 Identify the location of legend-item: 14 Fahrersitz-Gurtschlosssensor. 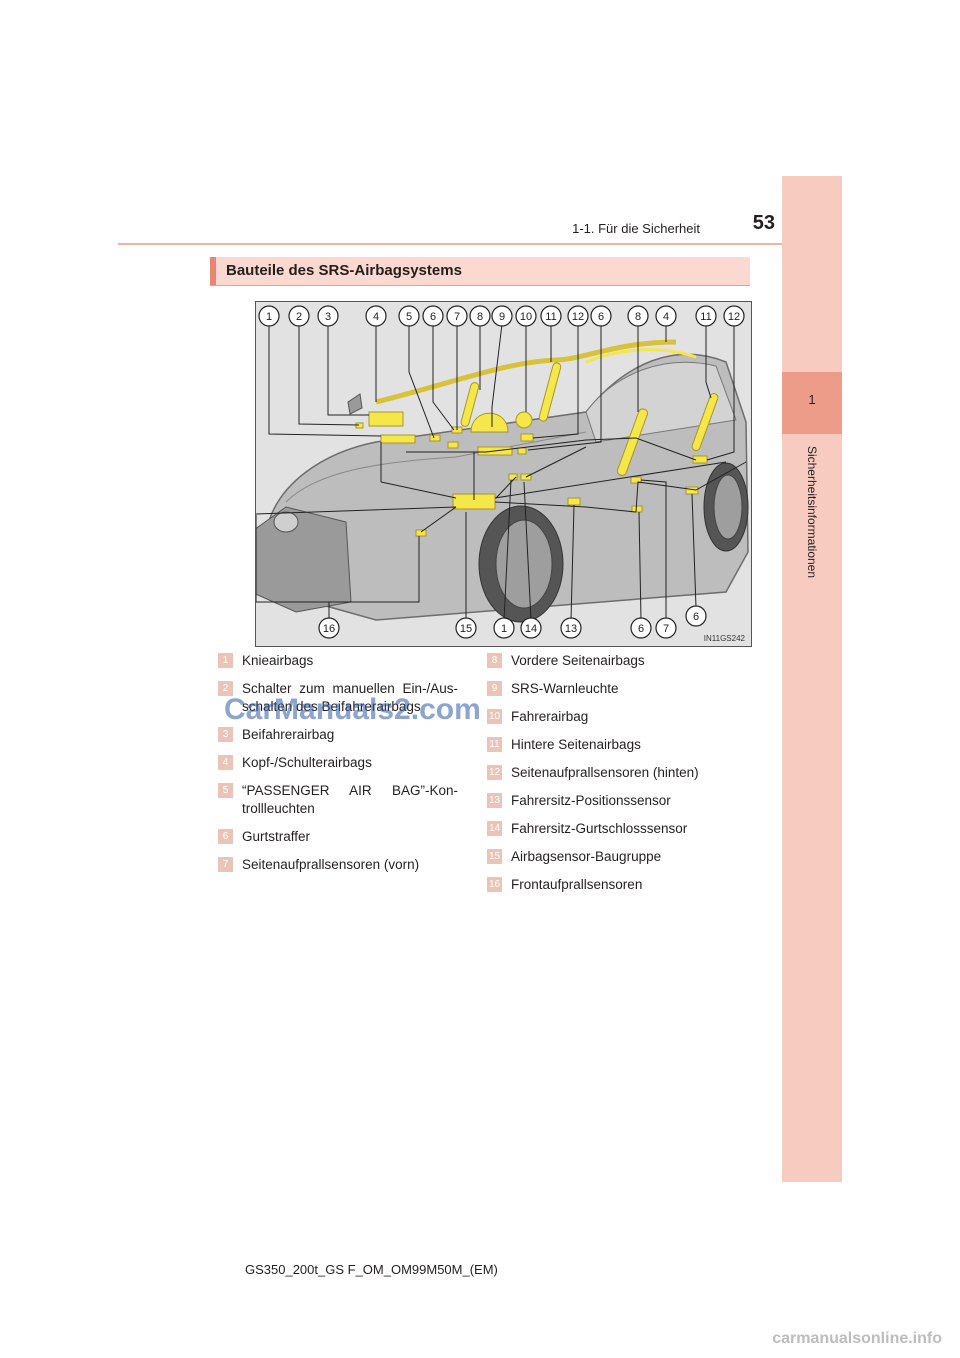
(617, 829).